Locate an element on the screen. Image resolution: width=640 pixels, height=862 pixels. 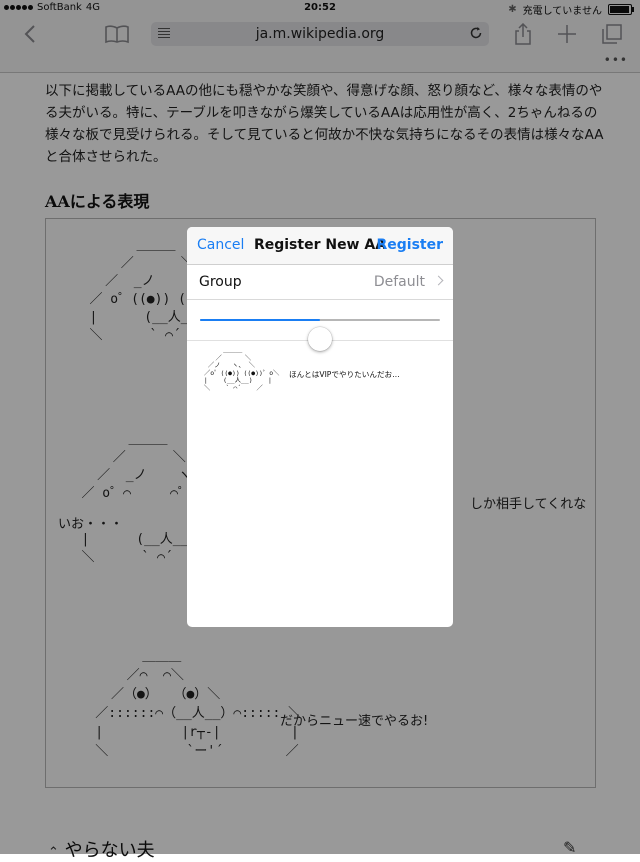
group-label: Group is located at coordinates (220, 282).